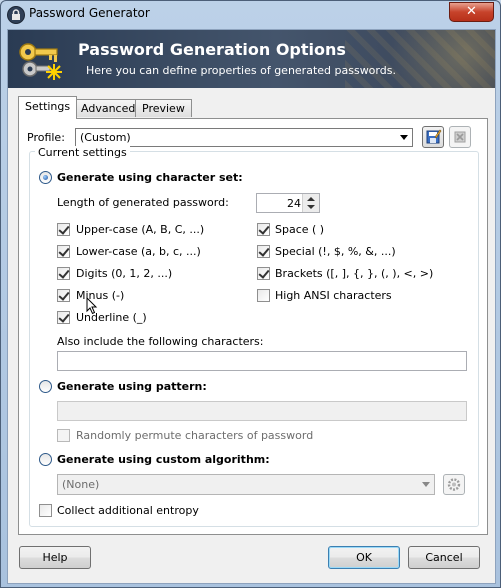  Describe the element at coordinates (294, 203) in the screenshot. I see `length-value: 24` at that location.